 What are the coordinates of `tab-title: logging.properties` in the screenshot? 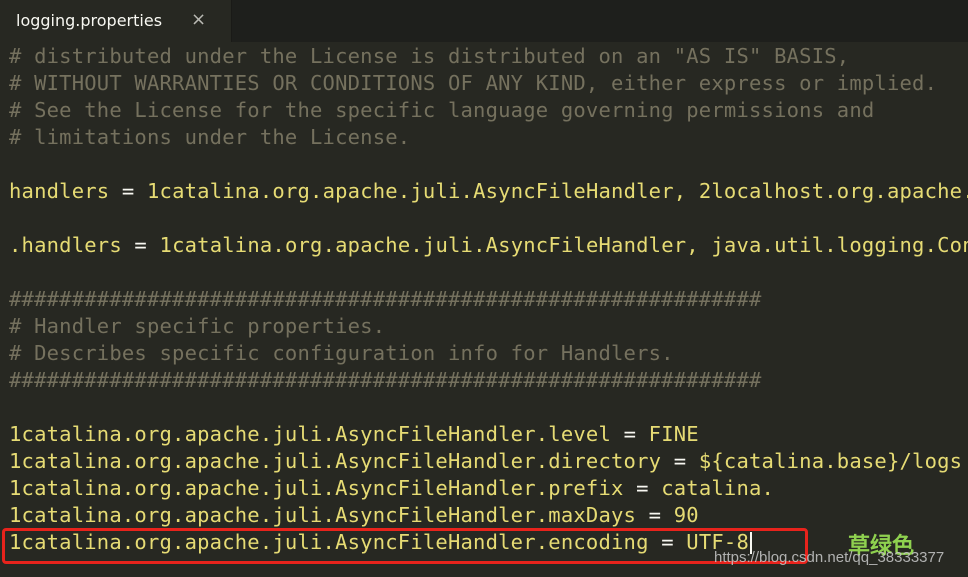 It's located at (89, 20).